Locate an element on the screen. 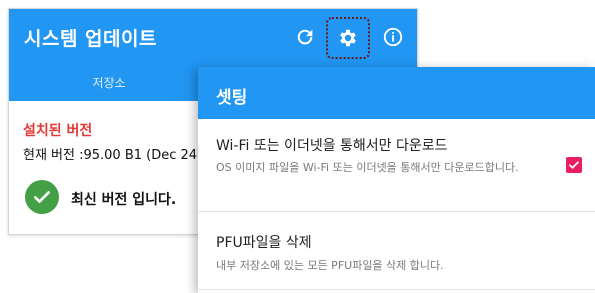 This screenshot has height=293, width=595. settings-button is located at coordinates (348, 38).